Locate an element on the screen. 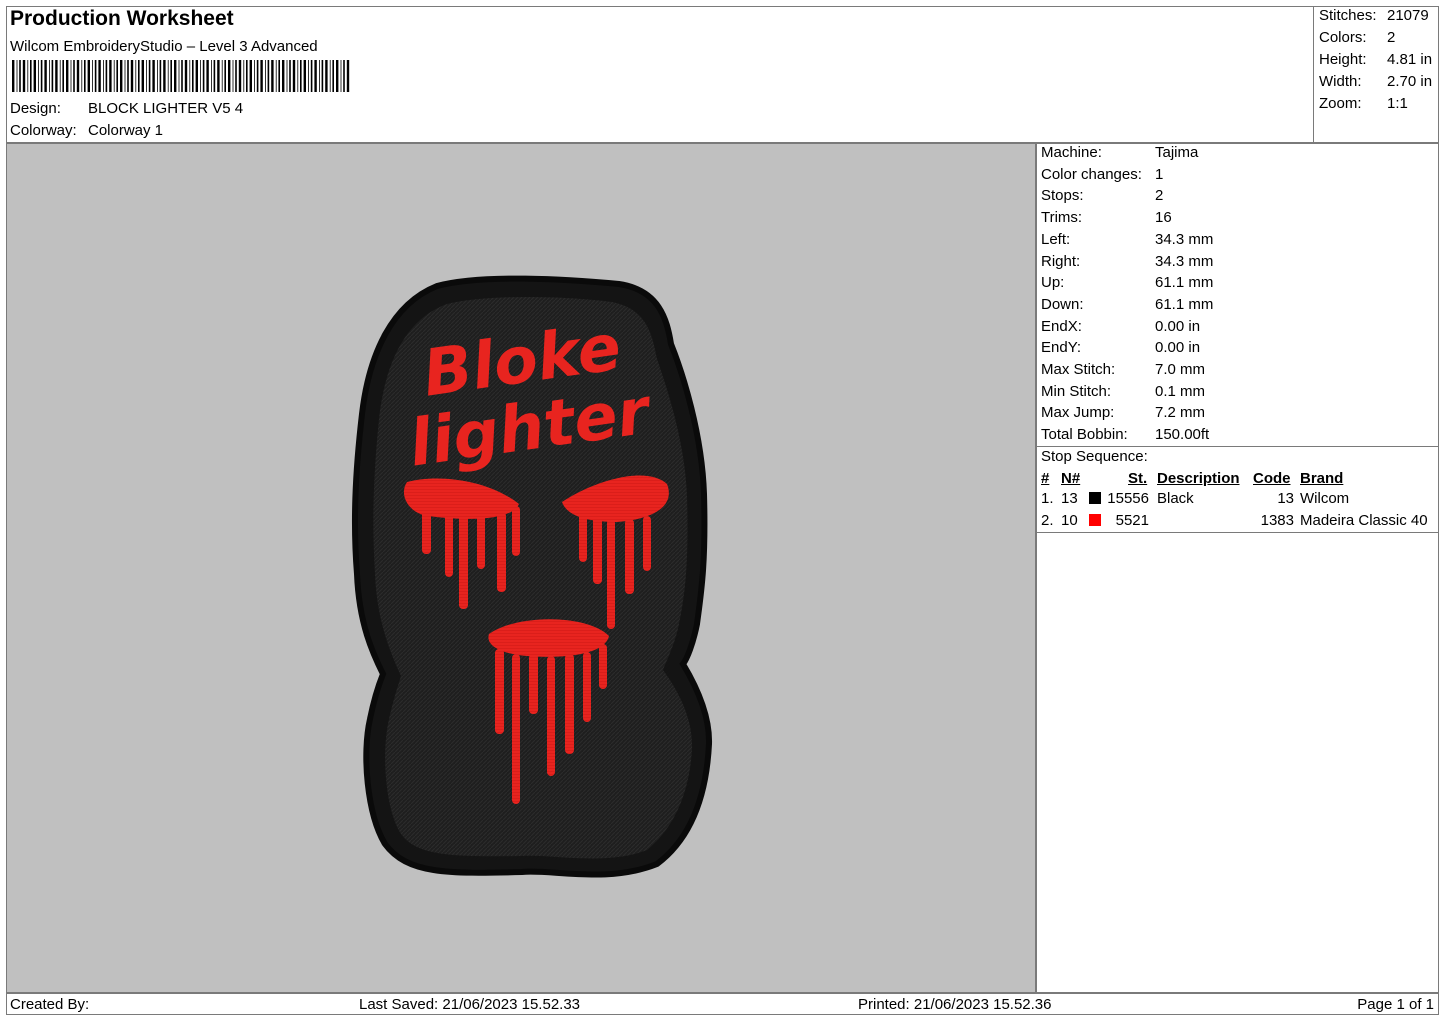 The width and height of the screenshot is (1445, 1021). height-value: 4.81 in is located at coordinates (1410, 59).